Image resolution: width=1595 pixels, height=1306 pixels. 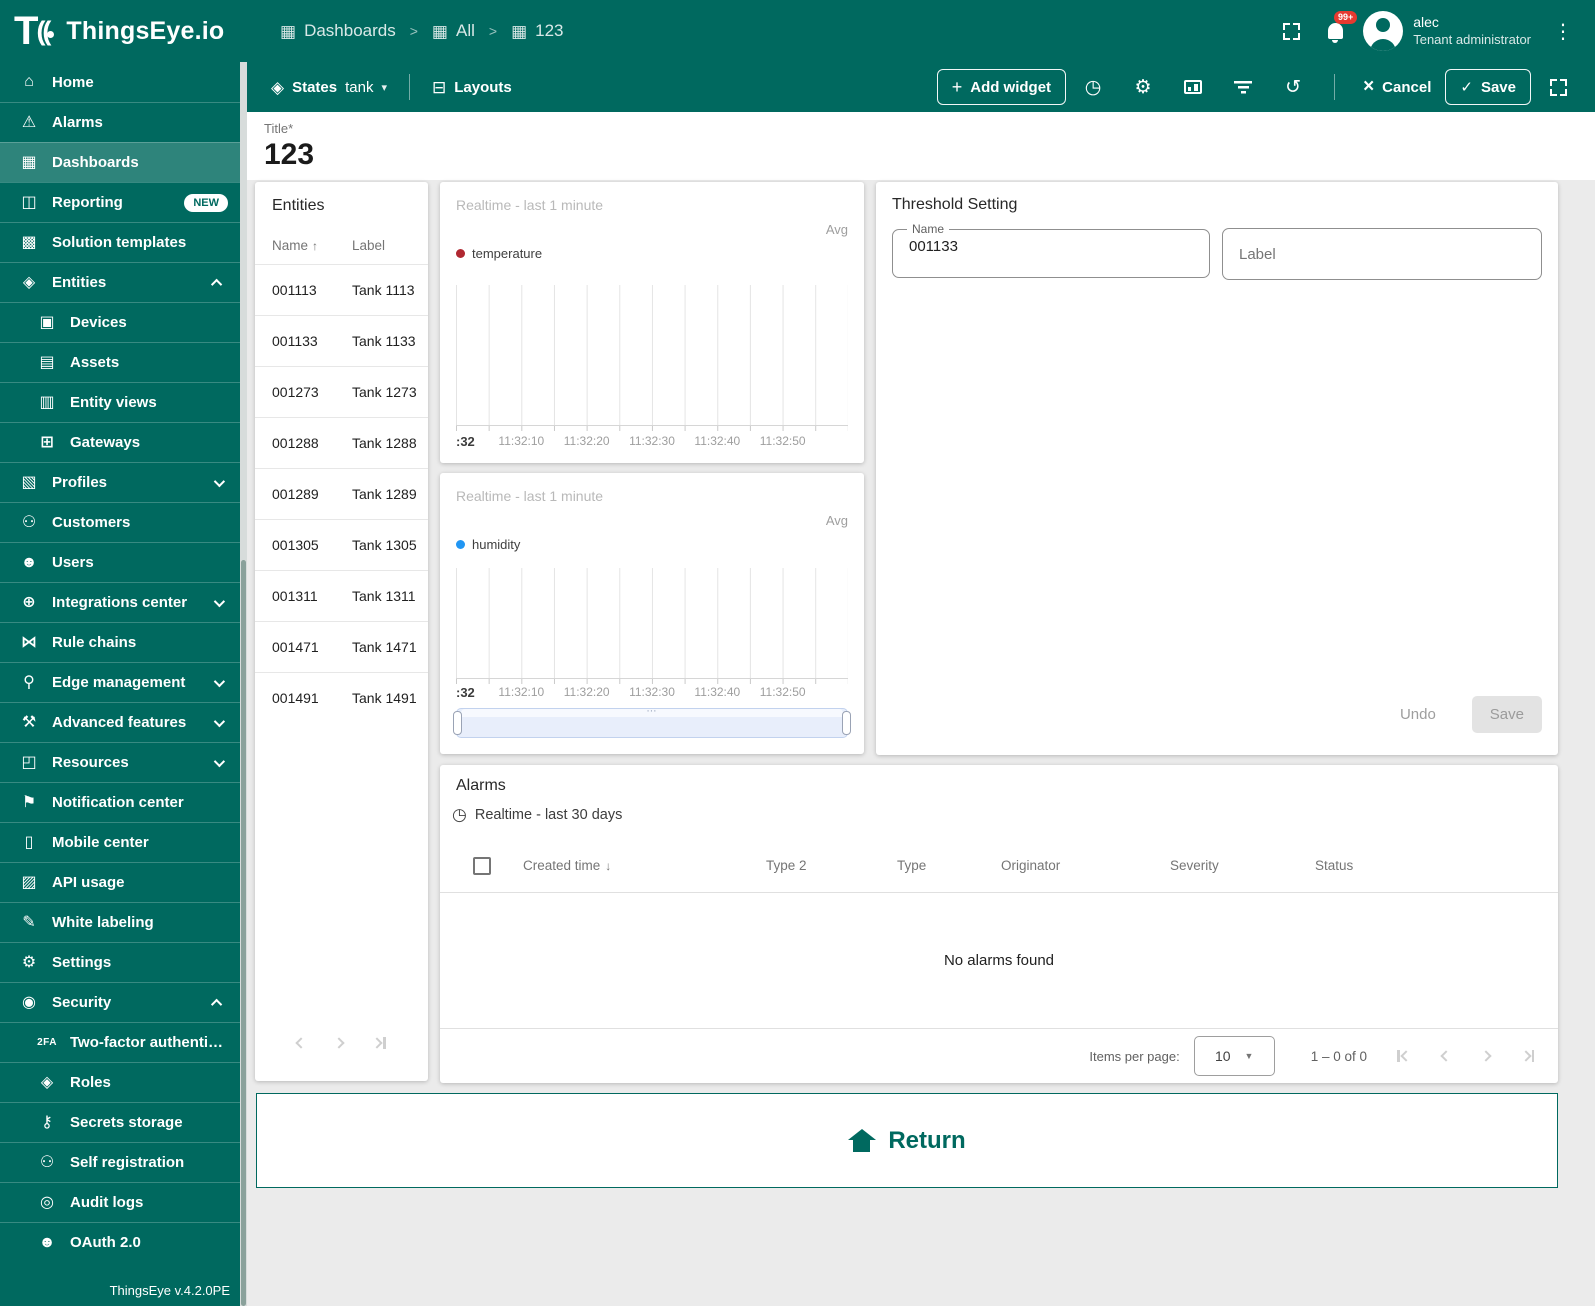 What do you see at coordinates (120, 1202) in the screenshot?
I see `sidebar-item-audit-logs: ◎ Audit logs` at bounding box center [120, 1202].